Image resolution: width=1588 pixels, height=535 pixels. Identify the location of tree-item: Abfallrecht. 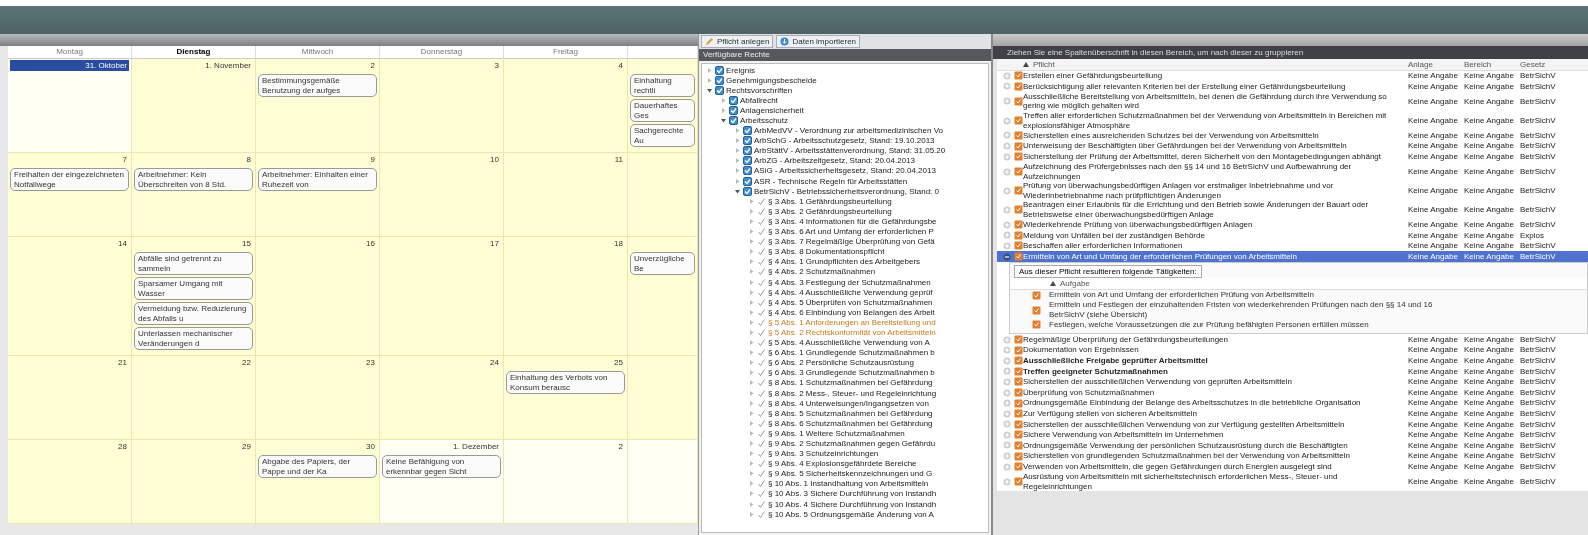
(759, 100).